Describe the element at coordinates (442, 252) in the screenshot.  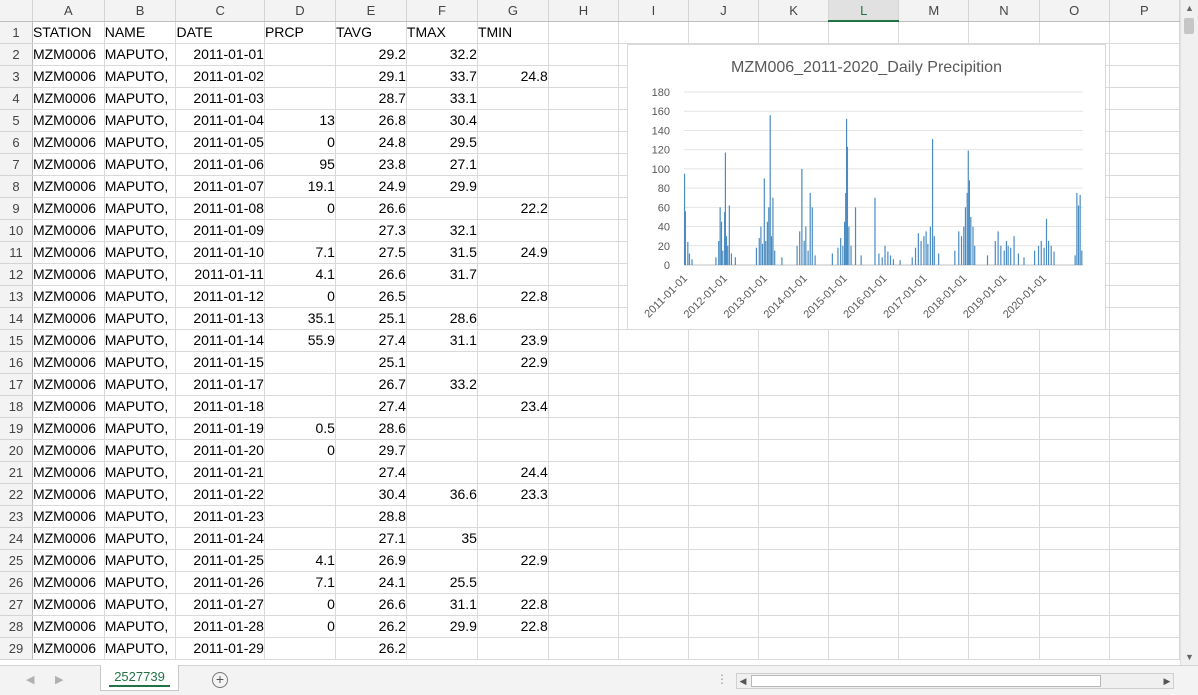
I see `cell: 31.5` at that location.